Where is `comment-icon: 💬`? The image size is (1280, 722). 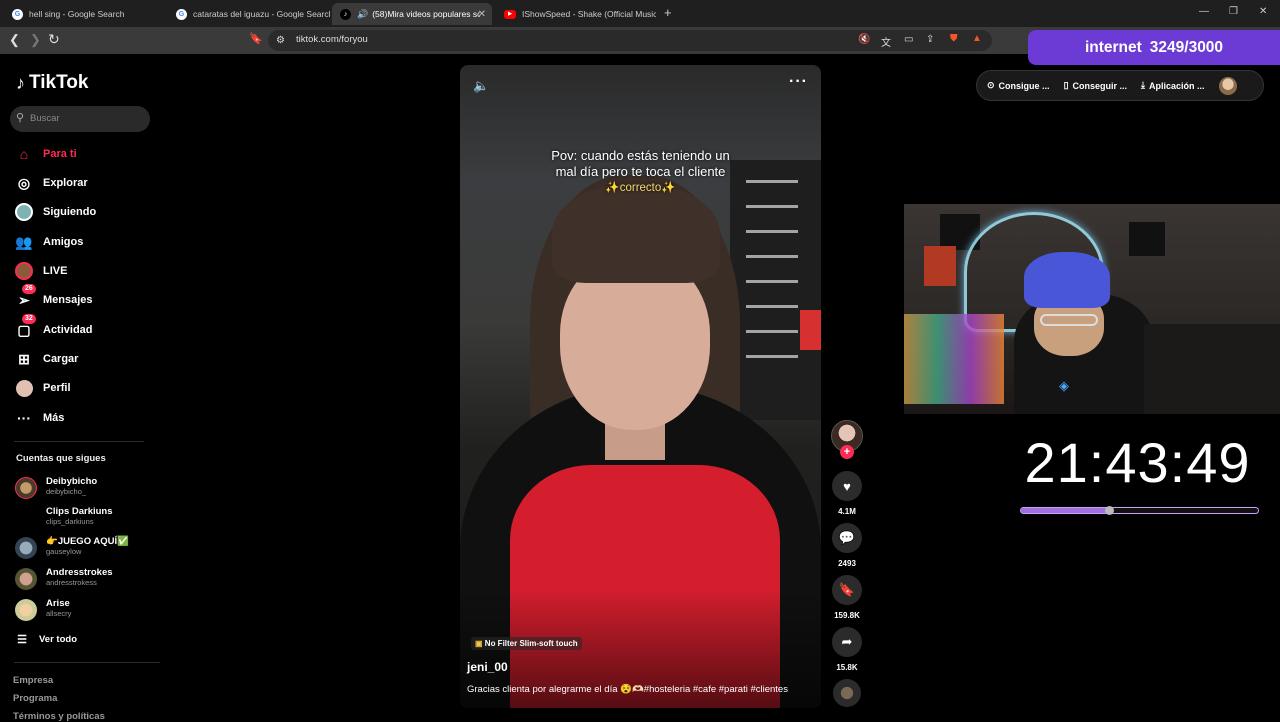
comment-icon: 💬 is located at coordinates (847, 537).